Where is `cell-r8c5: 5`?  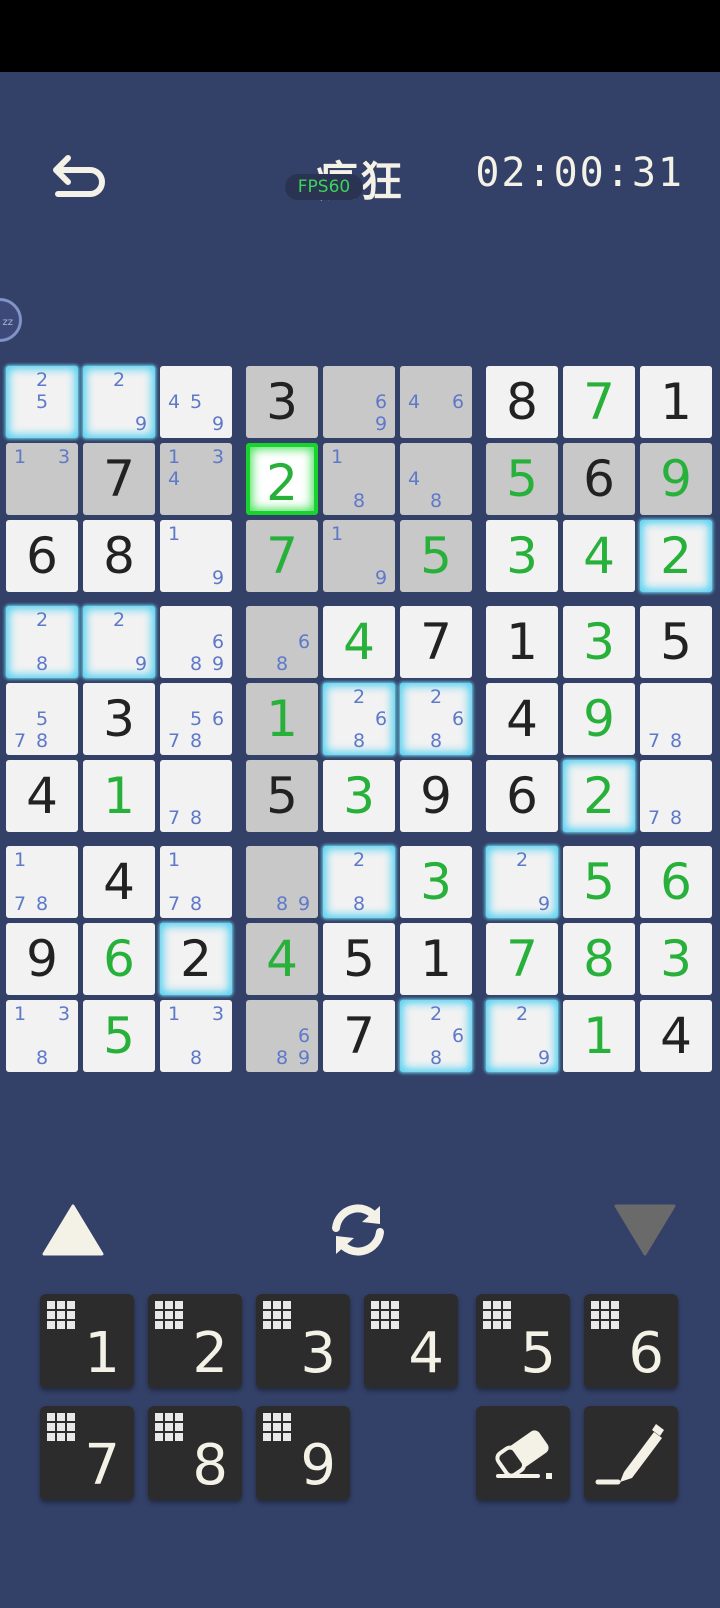 cell-r8c5: 5 is located at coordinates (359, 959).